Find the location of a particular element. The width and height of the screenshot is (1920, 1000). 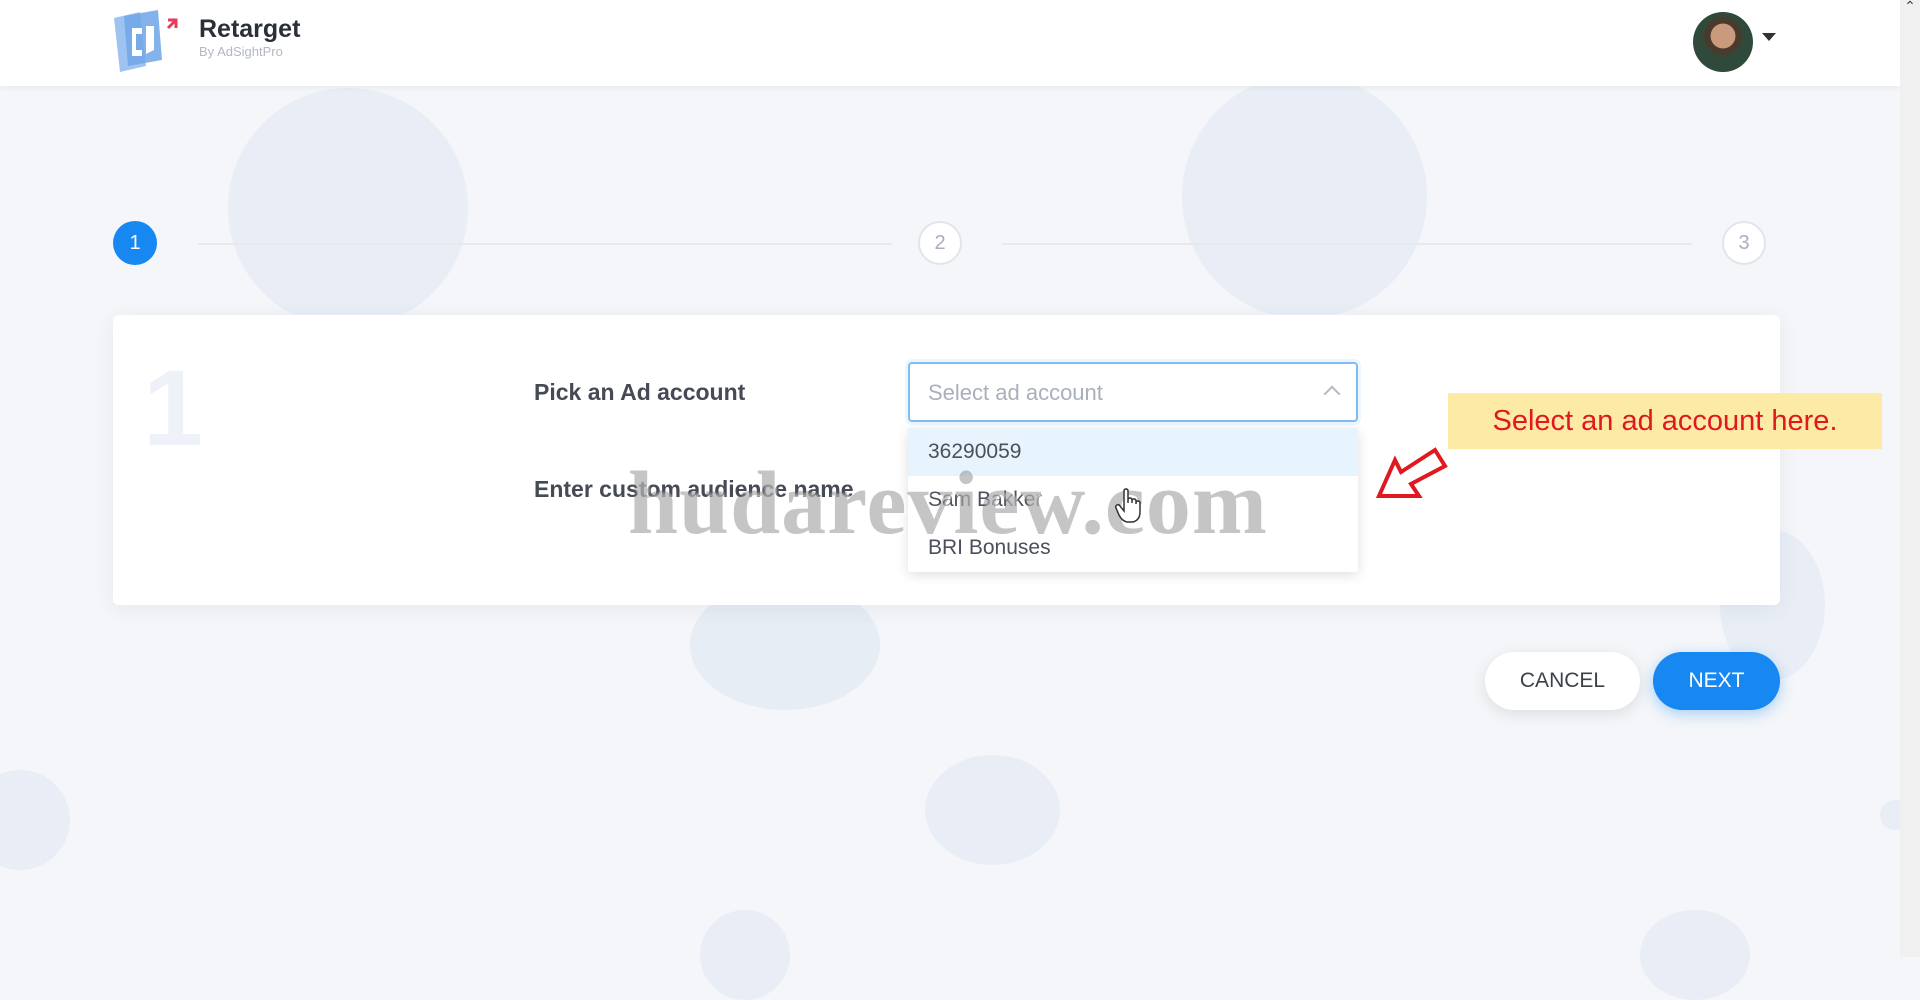

ad-account-select-placeholder: Select ad account is located at coordinates (1015, 392).